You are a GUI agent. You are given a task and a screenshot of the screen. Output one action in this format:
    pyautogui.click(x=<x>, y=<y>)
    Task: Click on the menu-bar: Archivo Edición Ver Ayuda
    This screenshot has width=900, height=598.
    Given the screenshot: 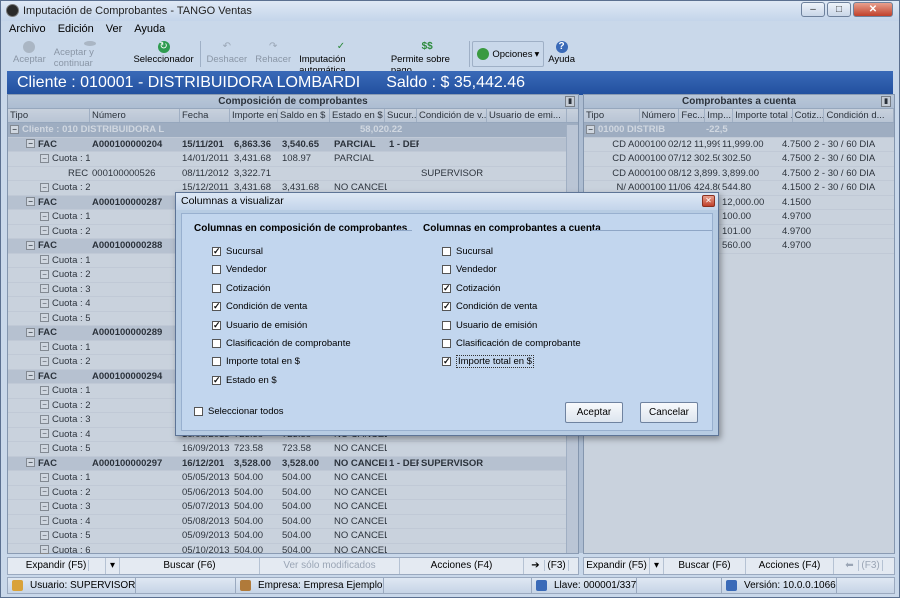 What is the action you would take?
    pyautogui.click(x=87, y=31)
    